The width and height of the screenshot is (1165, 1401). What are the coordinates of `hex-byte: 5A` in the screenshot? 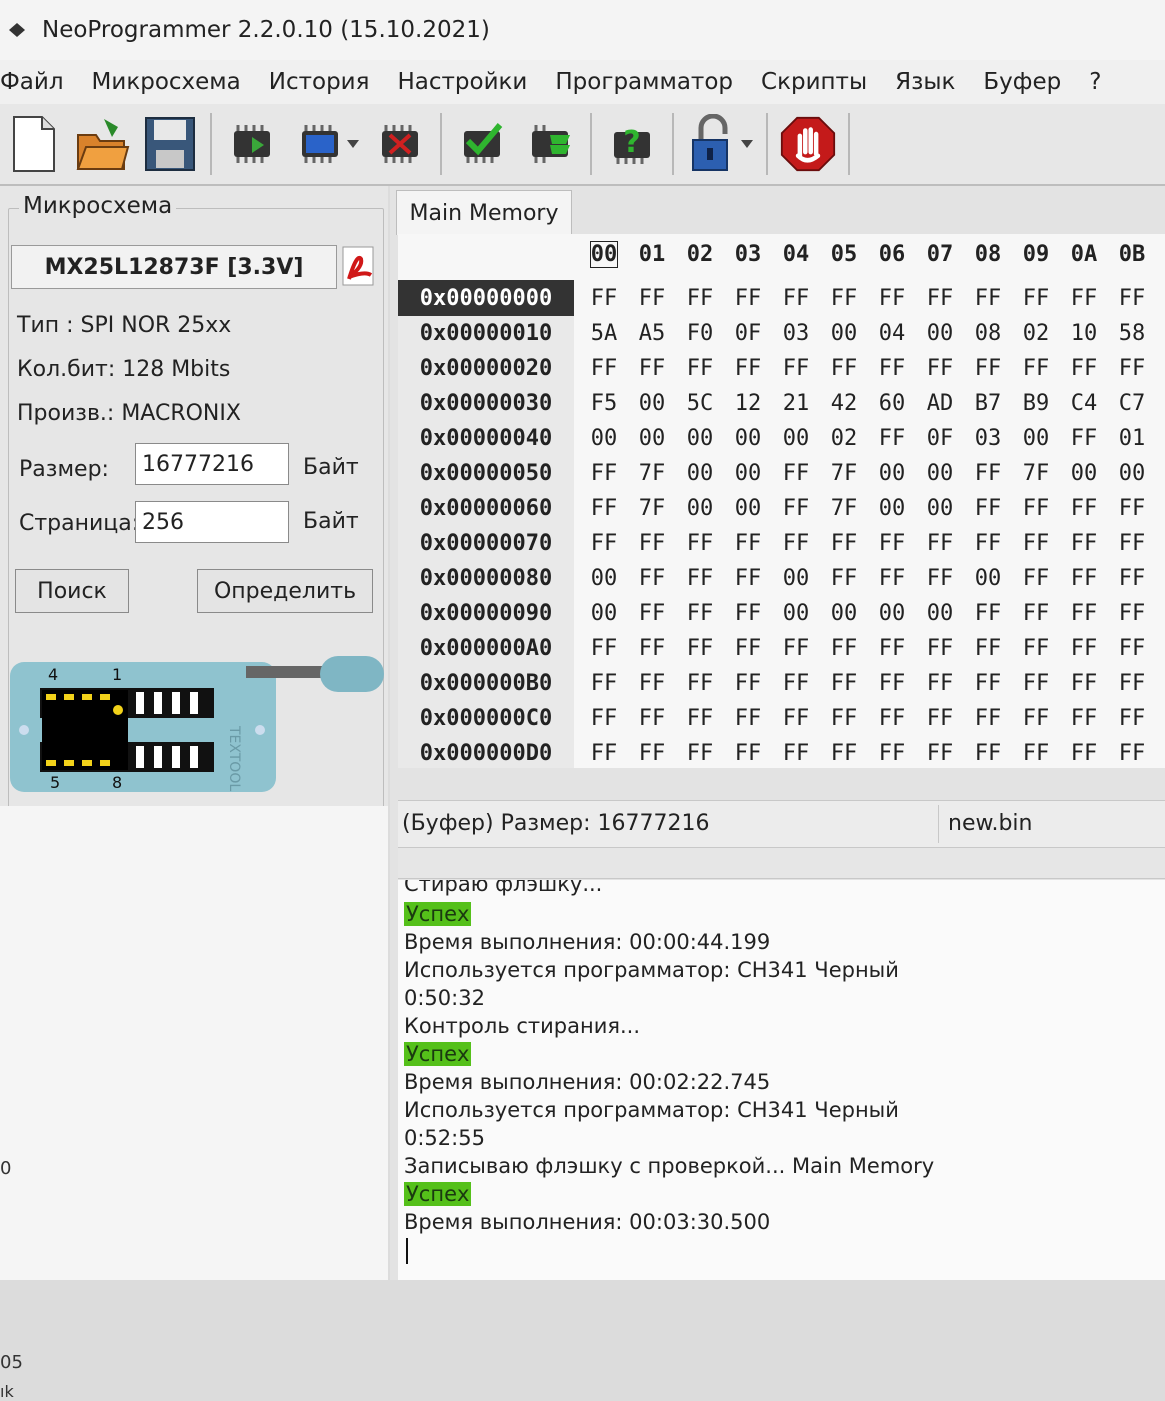 It's located at (604, 333).